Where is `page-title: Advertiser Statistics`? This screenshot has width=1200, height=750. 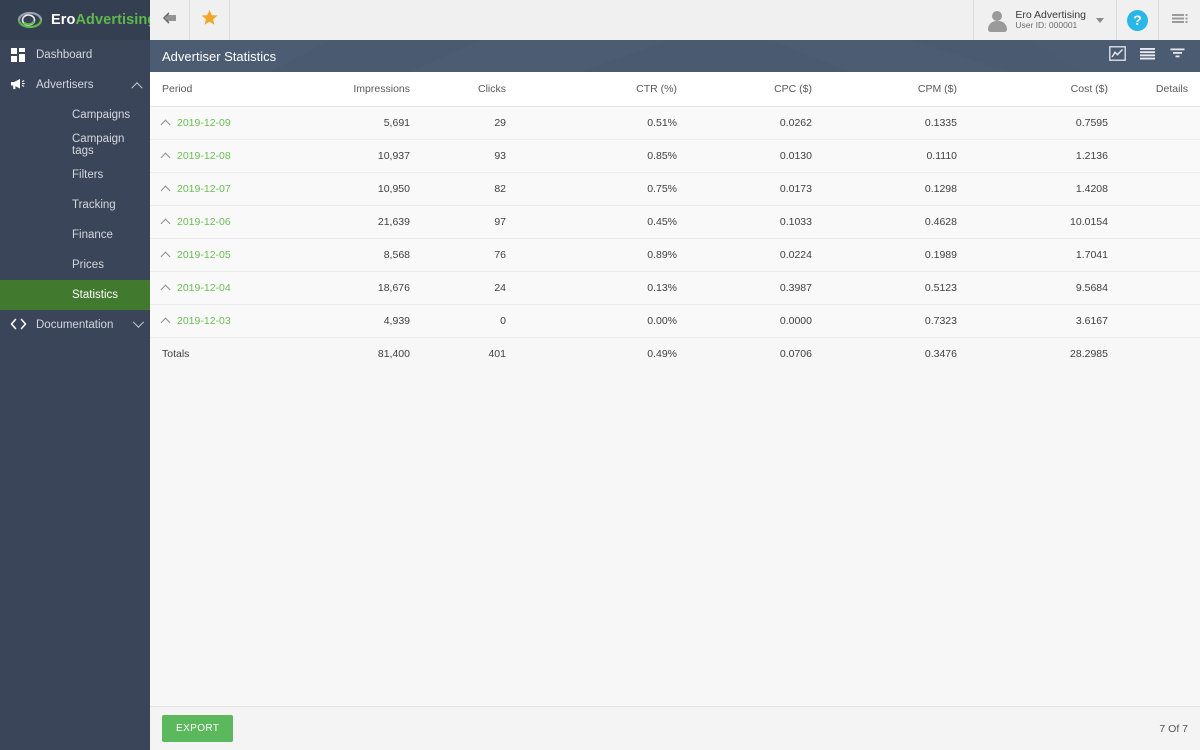
page-title: Advertiser Statistics is located at coordinates (219, 56).